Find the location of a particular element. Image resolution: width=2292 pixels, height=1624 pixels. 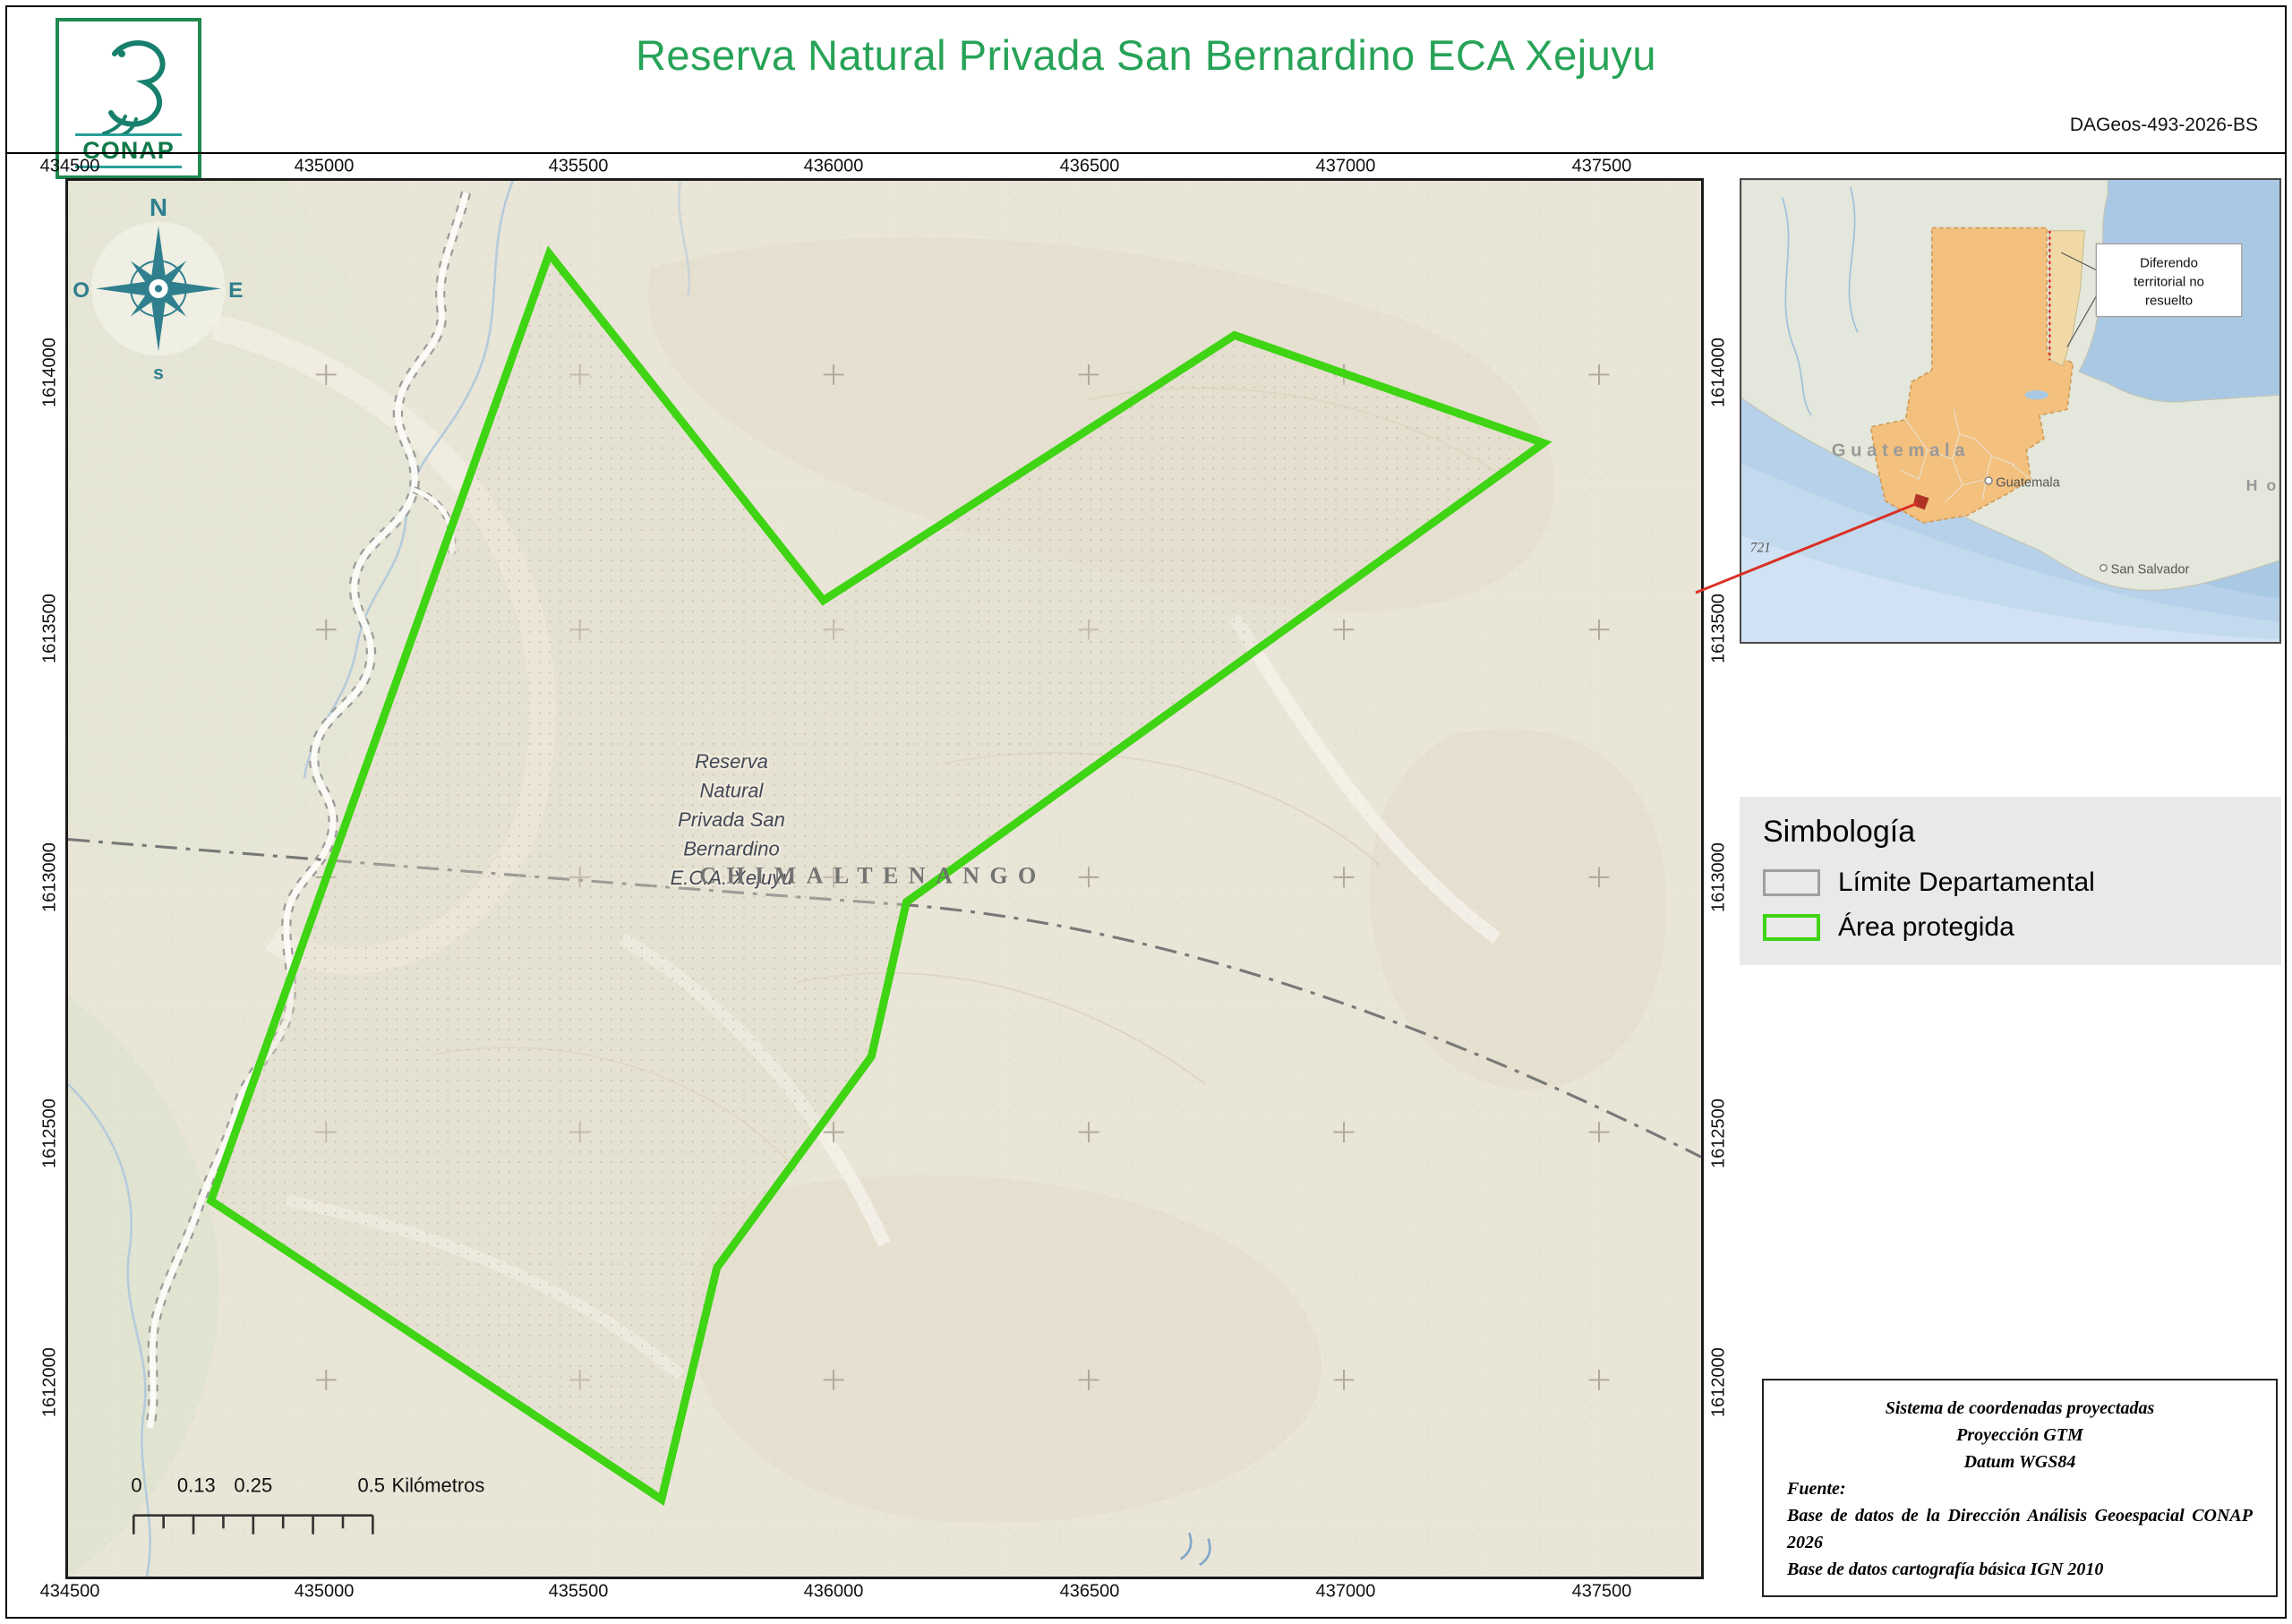

country-label: G u a t e m a l a is located at coordinates (1899, 450).